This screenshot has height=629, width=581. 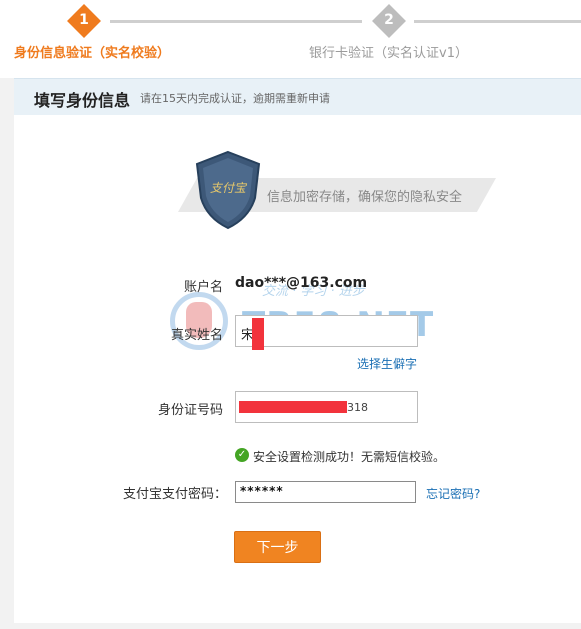 I want to click on next-step-button: 下一步, so click(x=277, y=547).